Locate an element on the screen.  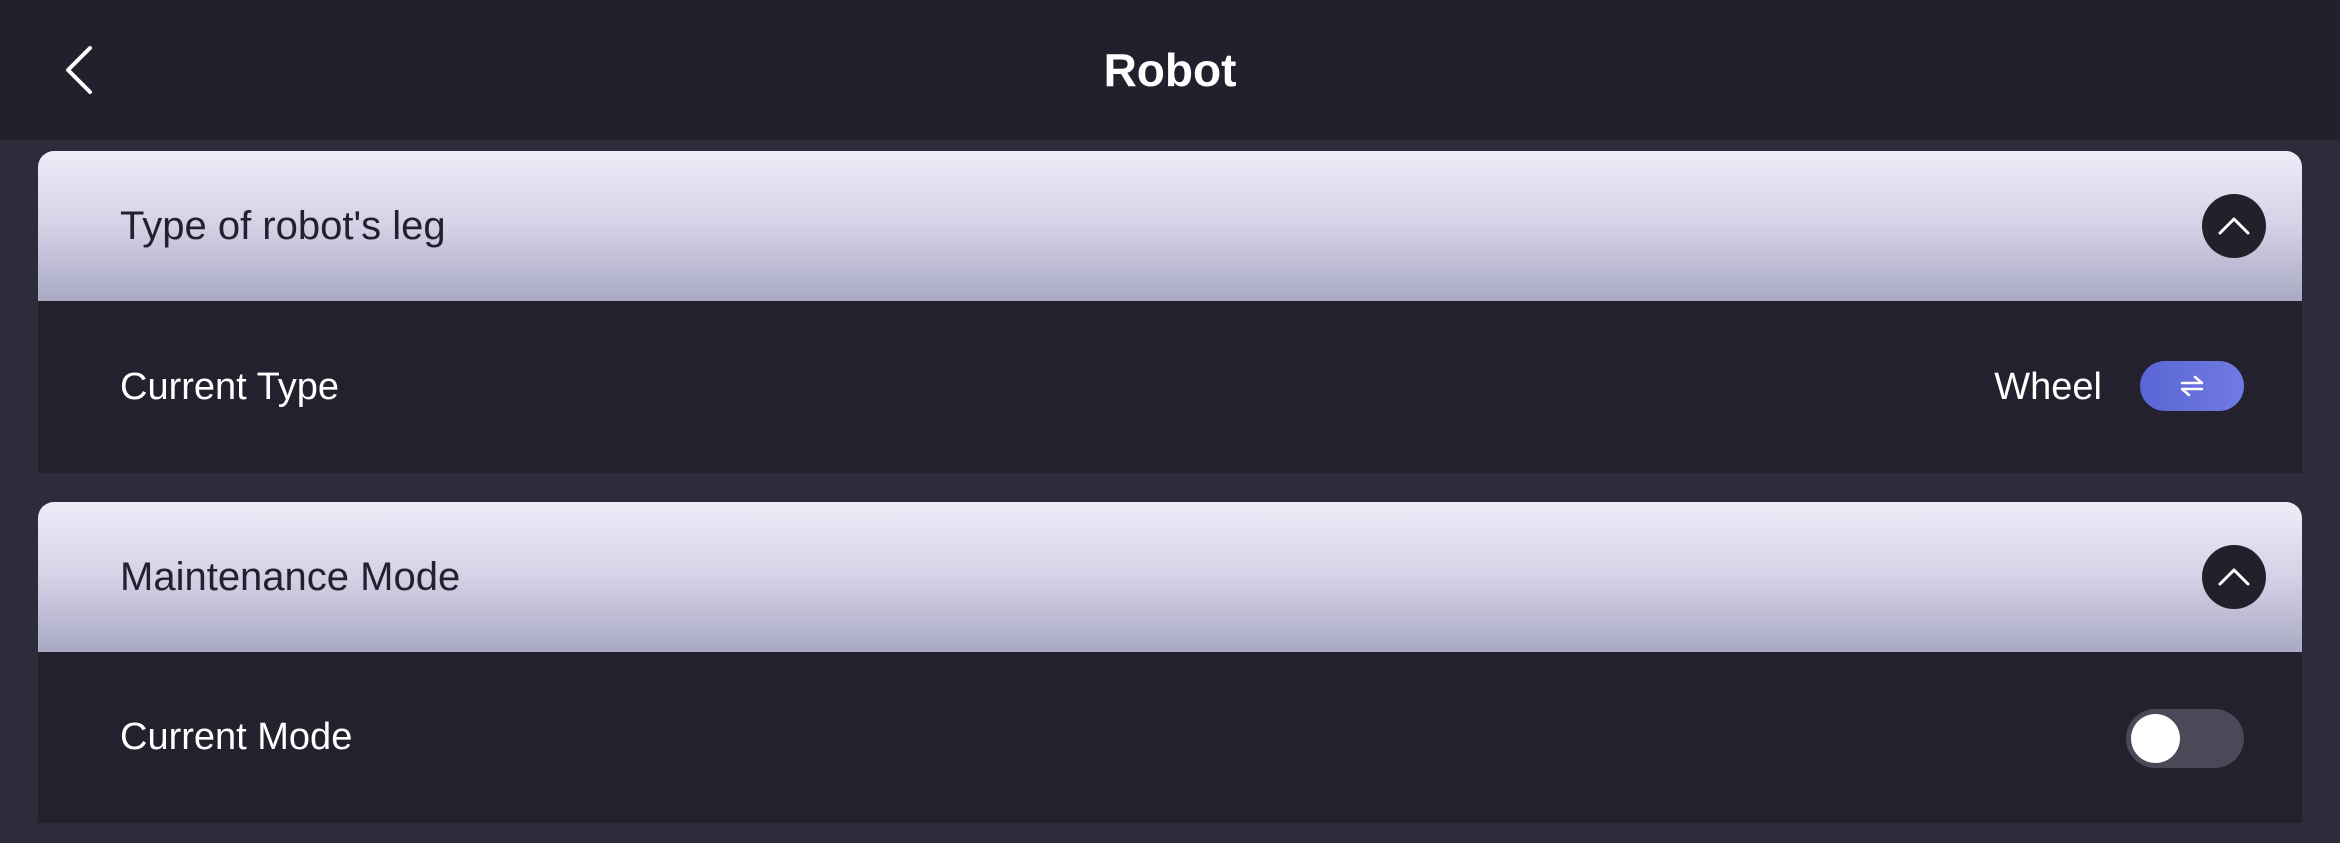
current-mode-label: Current Mode is located at coordinates (236, 737).